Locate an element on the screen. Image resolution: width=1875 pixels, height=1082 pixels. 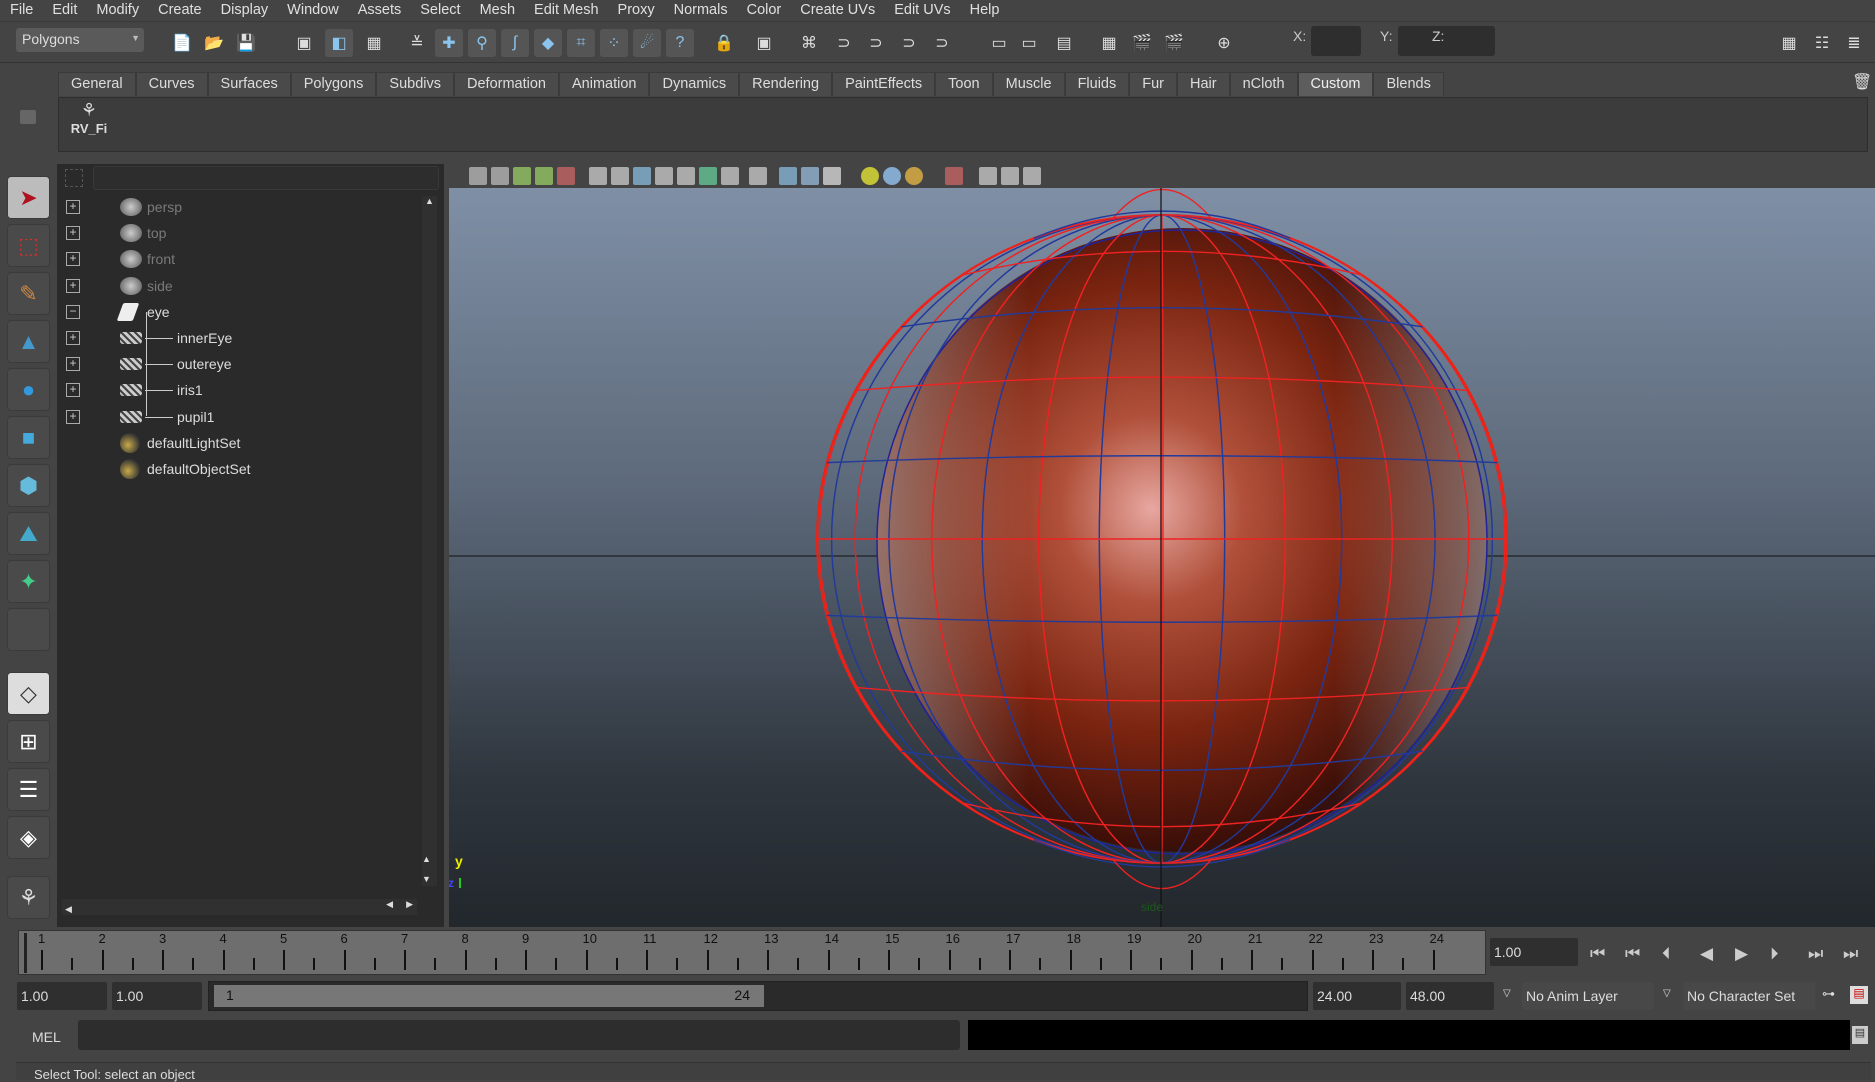
shelf-tab-subdivs: Subdivs is located at coordinates (415, 84).